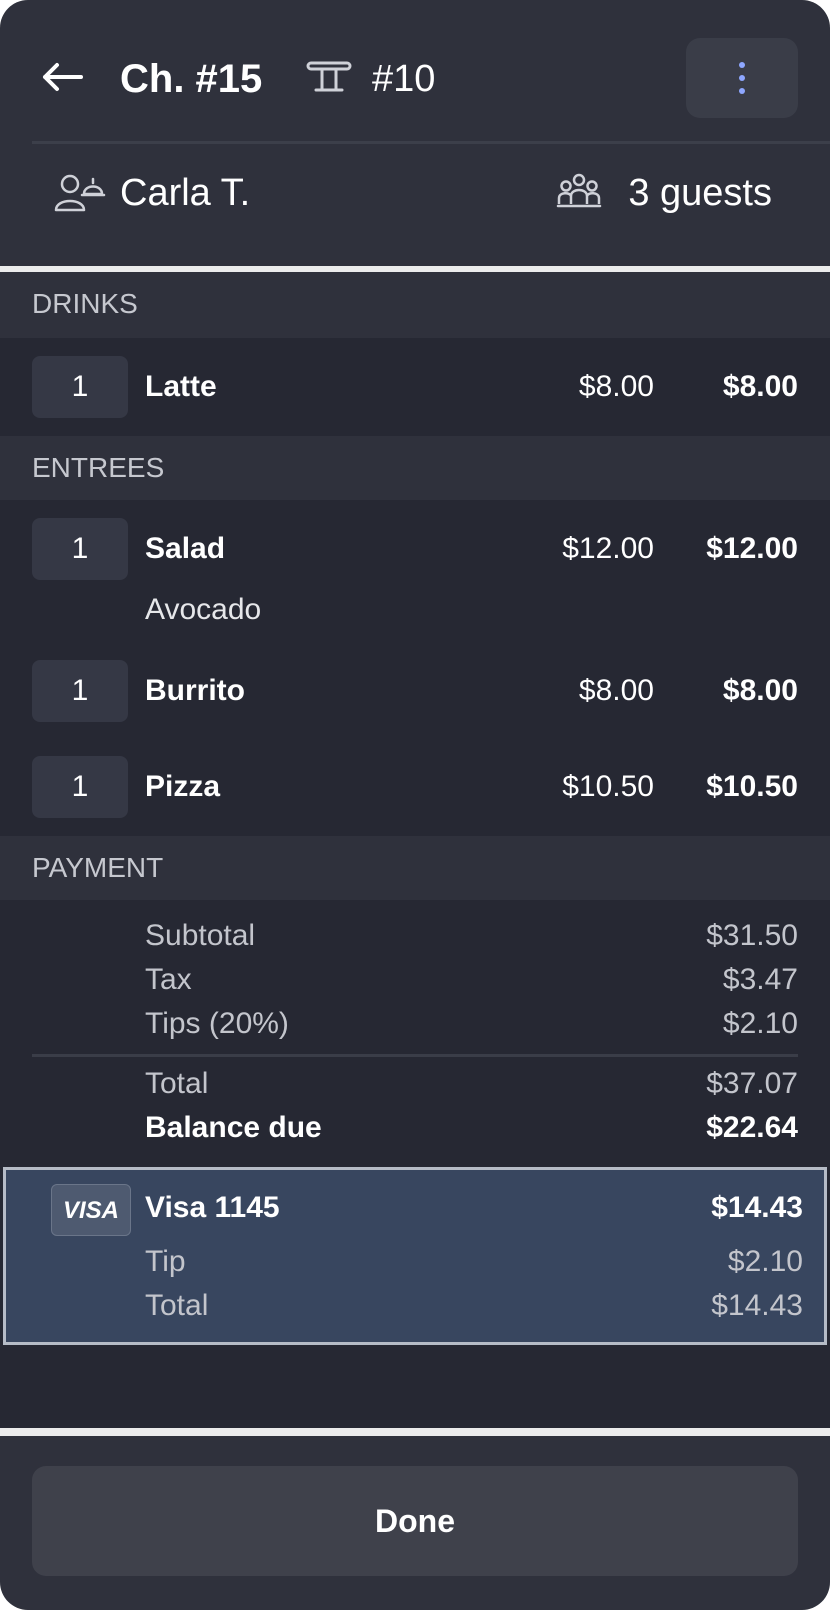  Describe the element at coordinates (233, 1127) in the screenshot. I see `balance-due-label: Balance due` at that location.